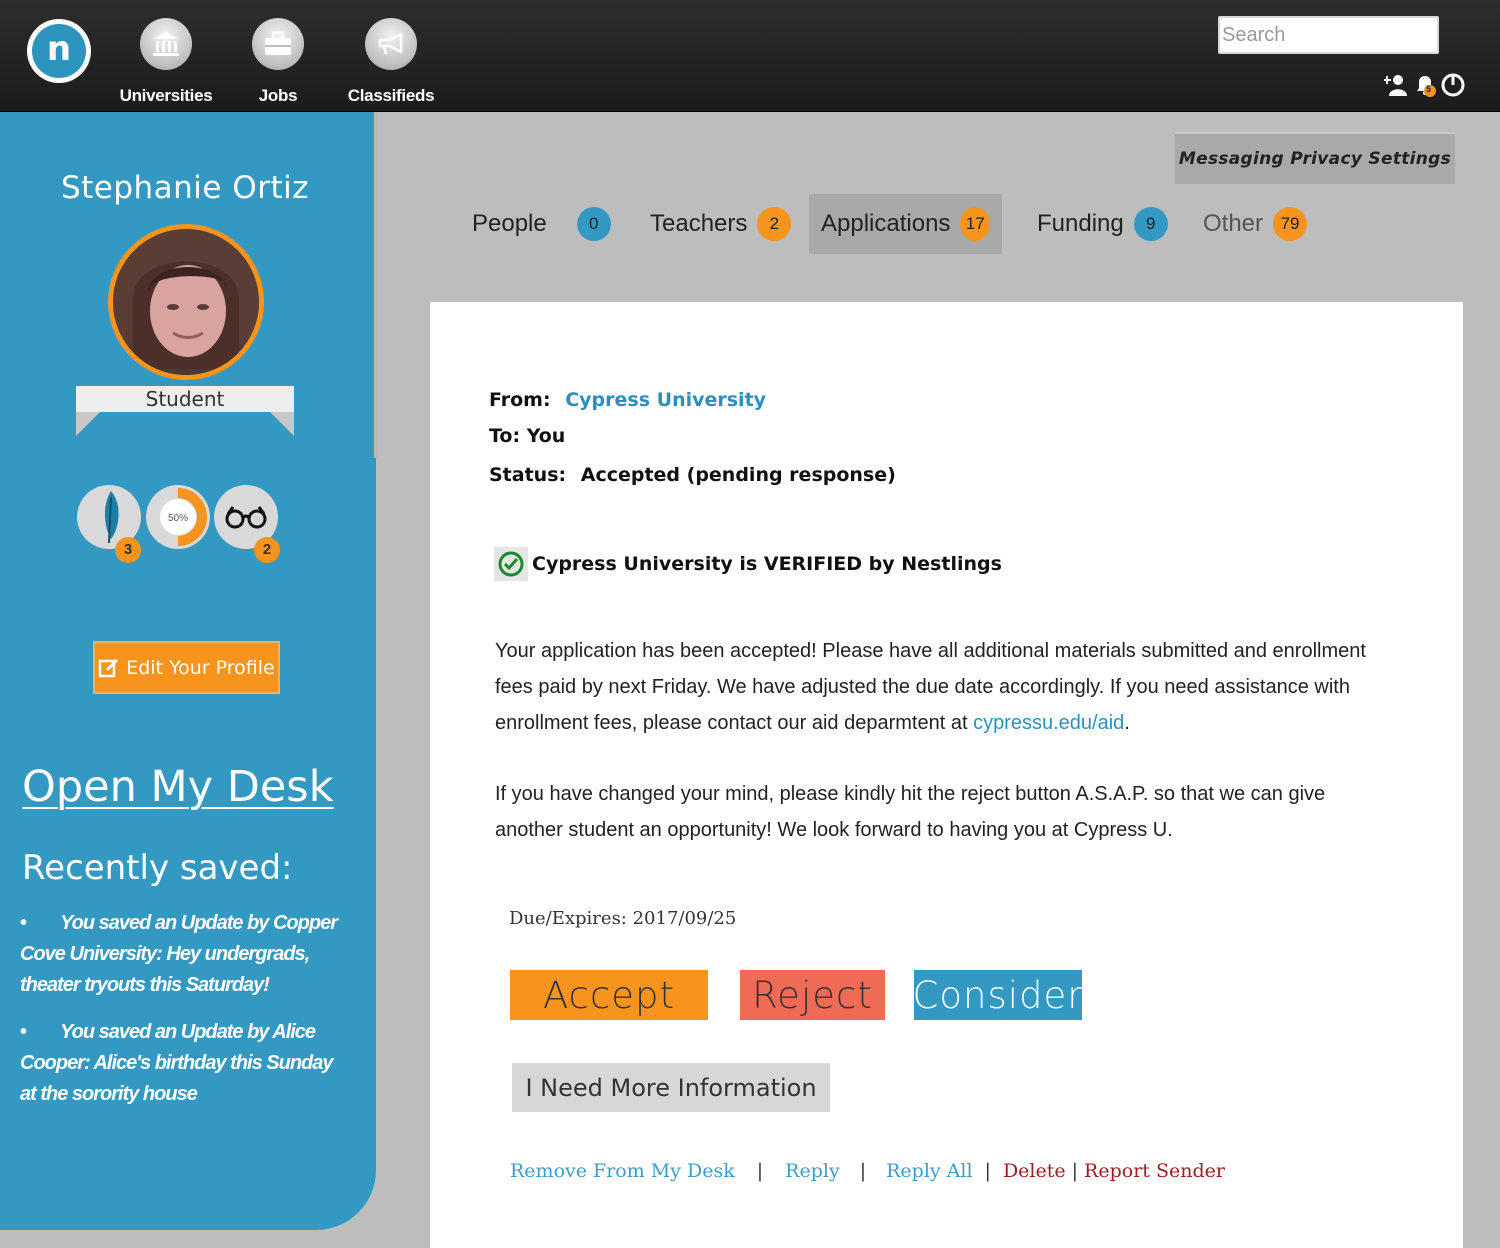 The image size is (1500, 1248). Describe the element at coordinates (750, 56) in the screenshot. I see `top-navigation-bar: n Universities Jobs Classifieds 5` at that location.